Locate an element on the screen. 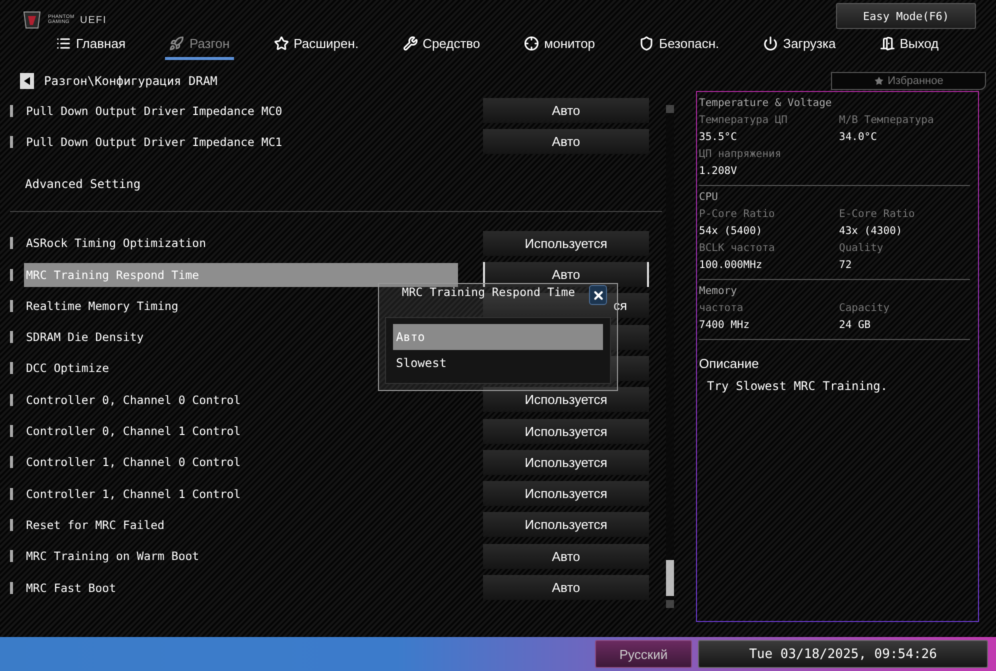  section-title: Memory is located at coordinates (718, 291).